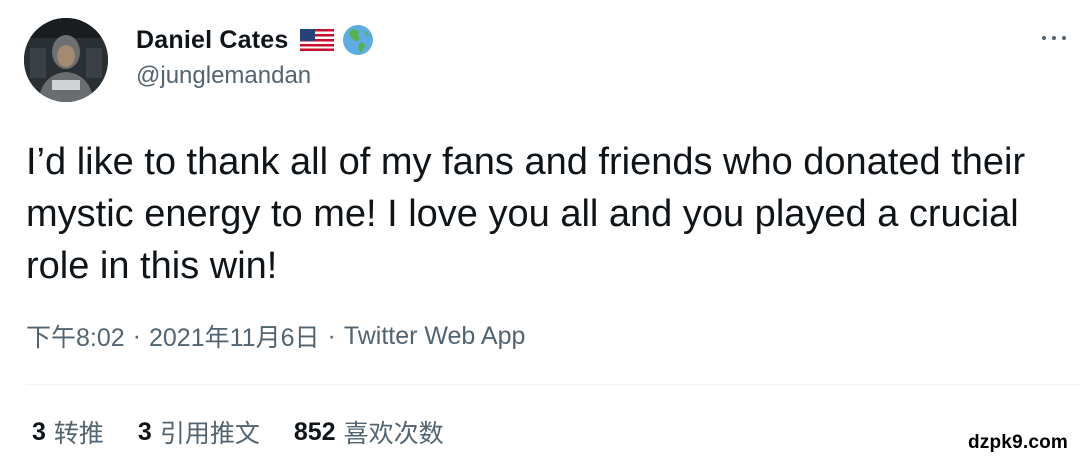 Image resolution: width=1080 pixels, height=466 pixels. I want to click on us-flag-icon, so click(317, 40).